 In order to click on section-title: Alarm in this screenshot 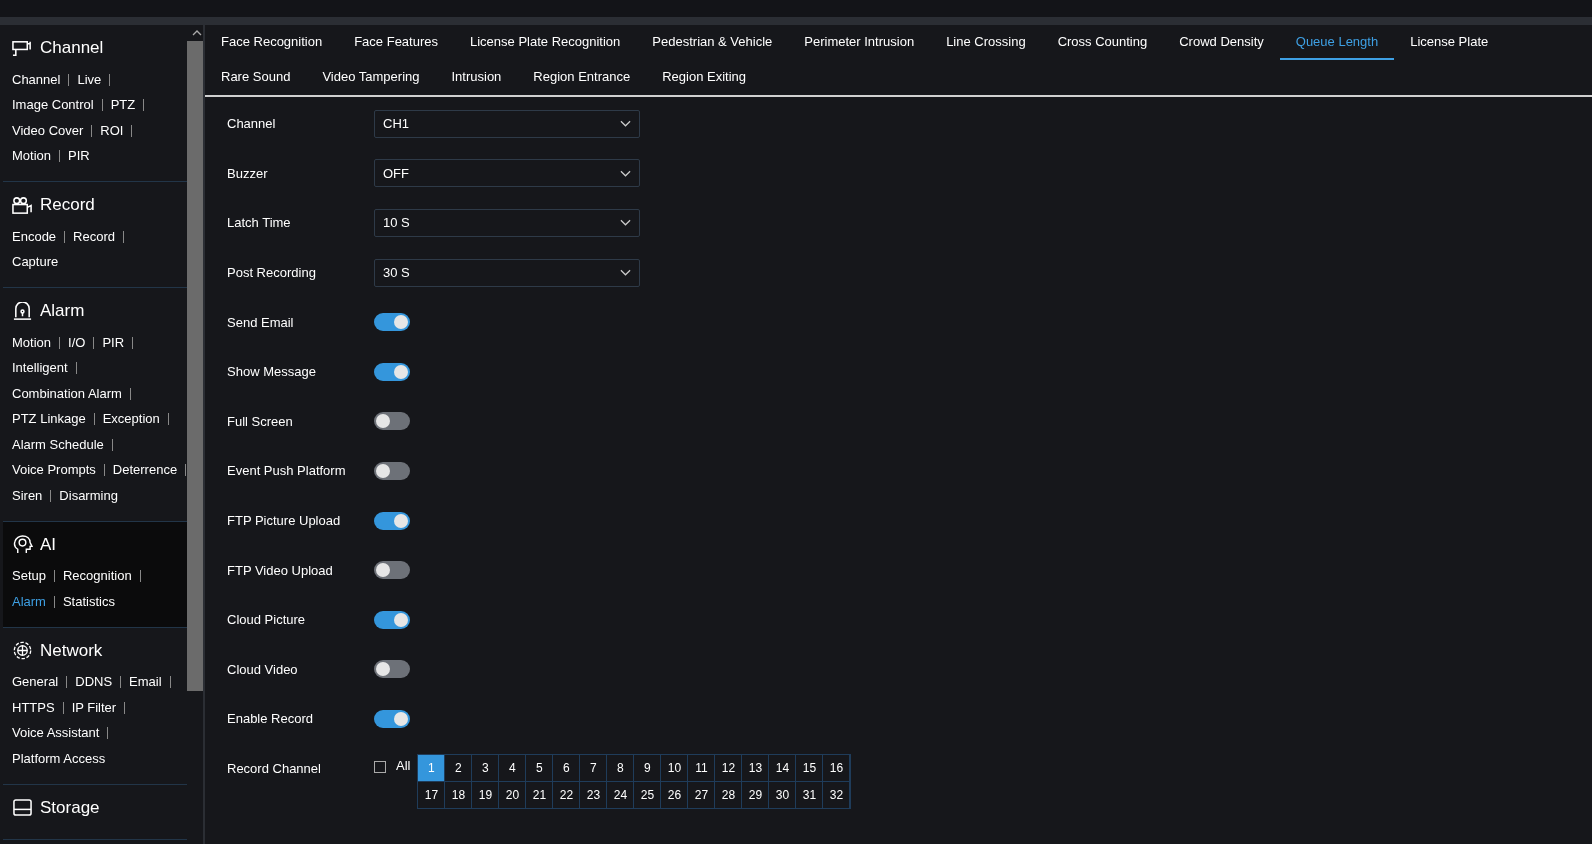, I will do `click(62, 311)`.